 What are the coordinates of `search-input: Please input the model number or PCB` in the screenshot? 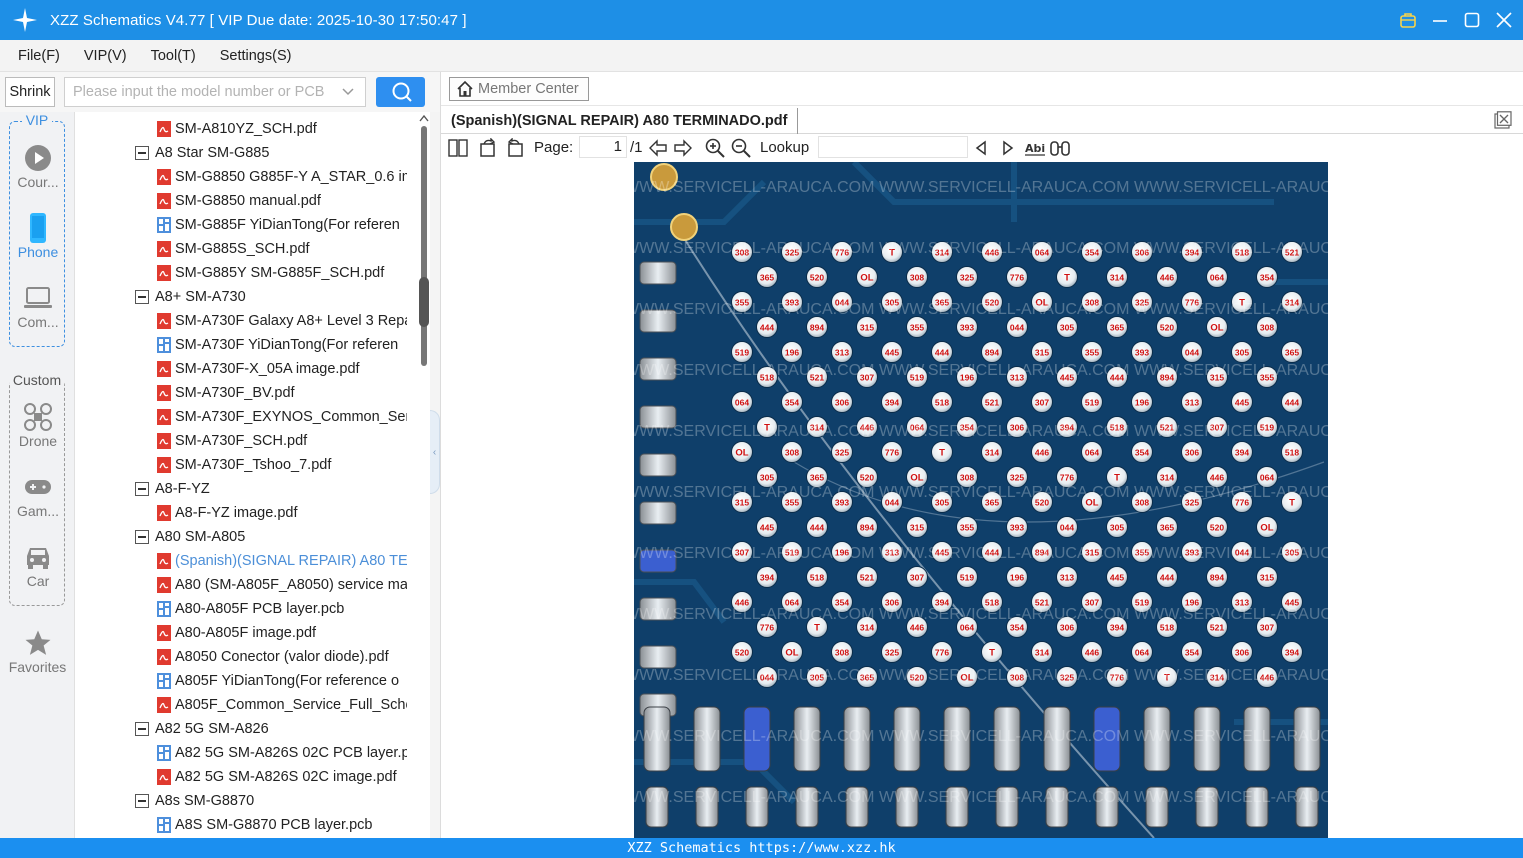 It's located at (215, 92).